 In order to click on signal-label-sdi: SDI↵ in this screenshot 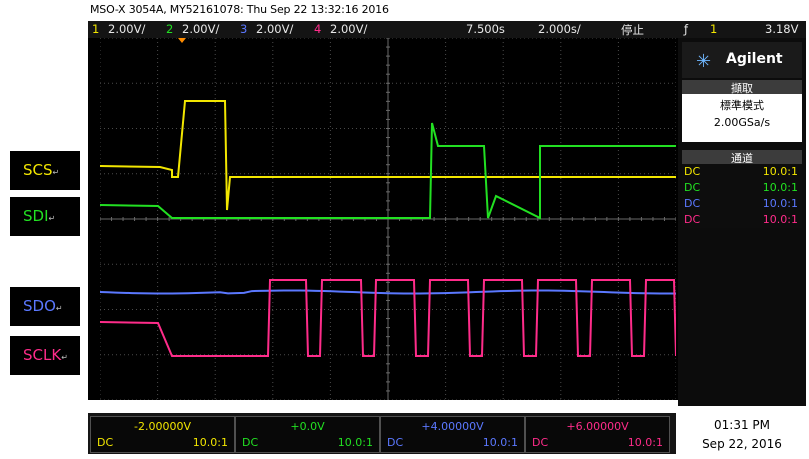, I will do `click(45, 216)`.